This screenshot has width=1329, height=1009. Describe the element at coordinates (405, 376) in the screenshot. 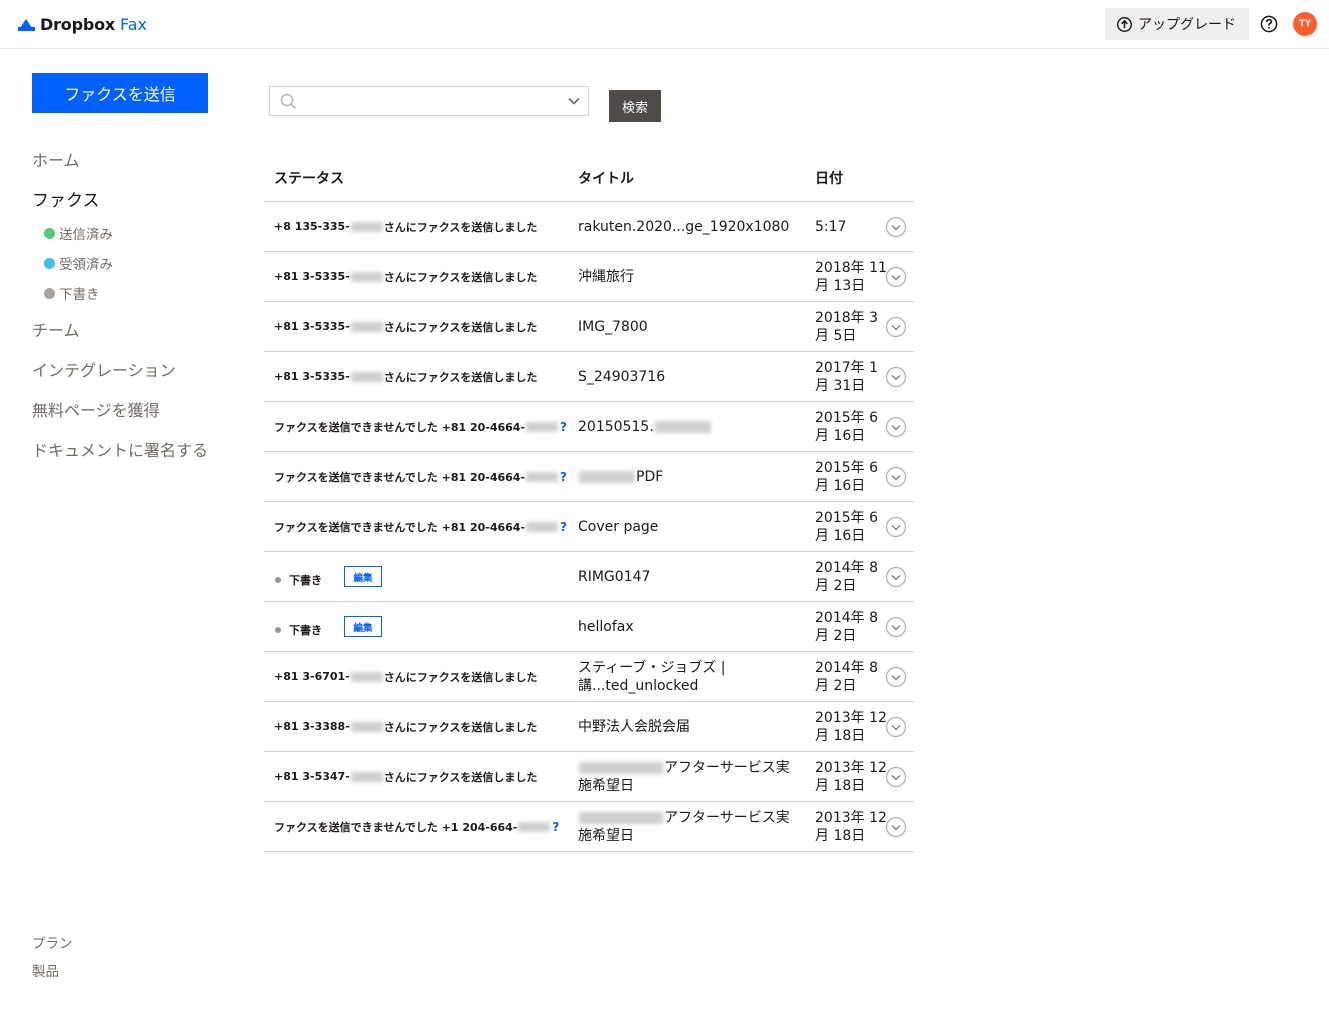

I see `status-cell: +81 3-5335- さんにファクスを送信しました` at that location.